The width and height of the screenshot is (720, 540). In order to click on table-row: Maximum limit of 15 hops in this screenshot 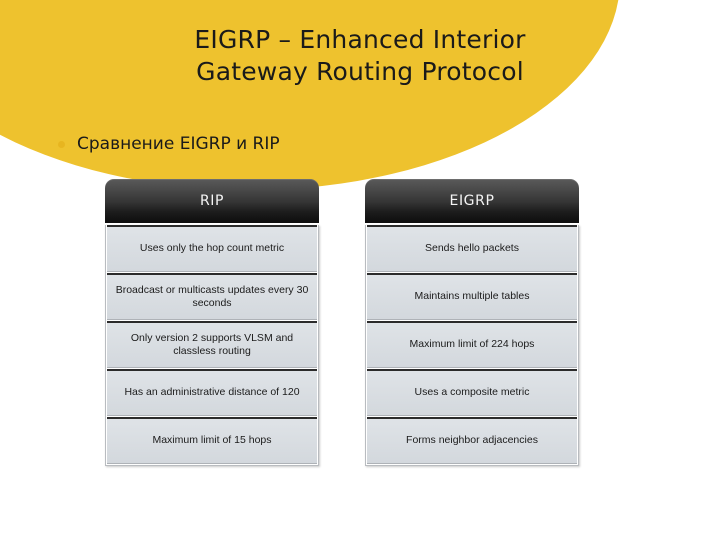, I will do `click(212, 440)`.